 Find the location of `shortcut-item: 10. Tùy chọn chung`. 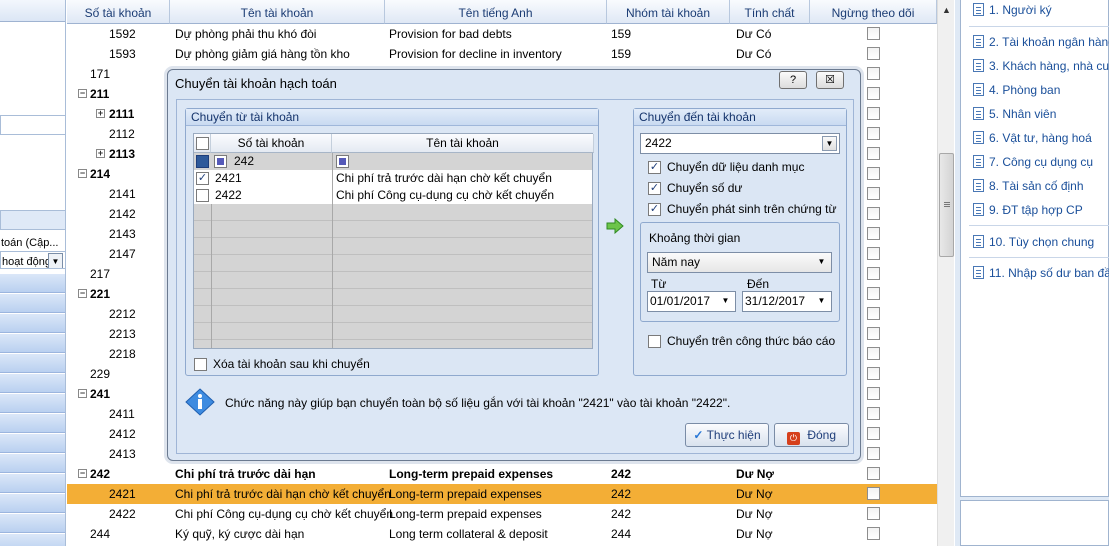

shortcut-item: 10. Tùy chọn chung is located at coordinates (1033, 242).